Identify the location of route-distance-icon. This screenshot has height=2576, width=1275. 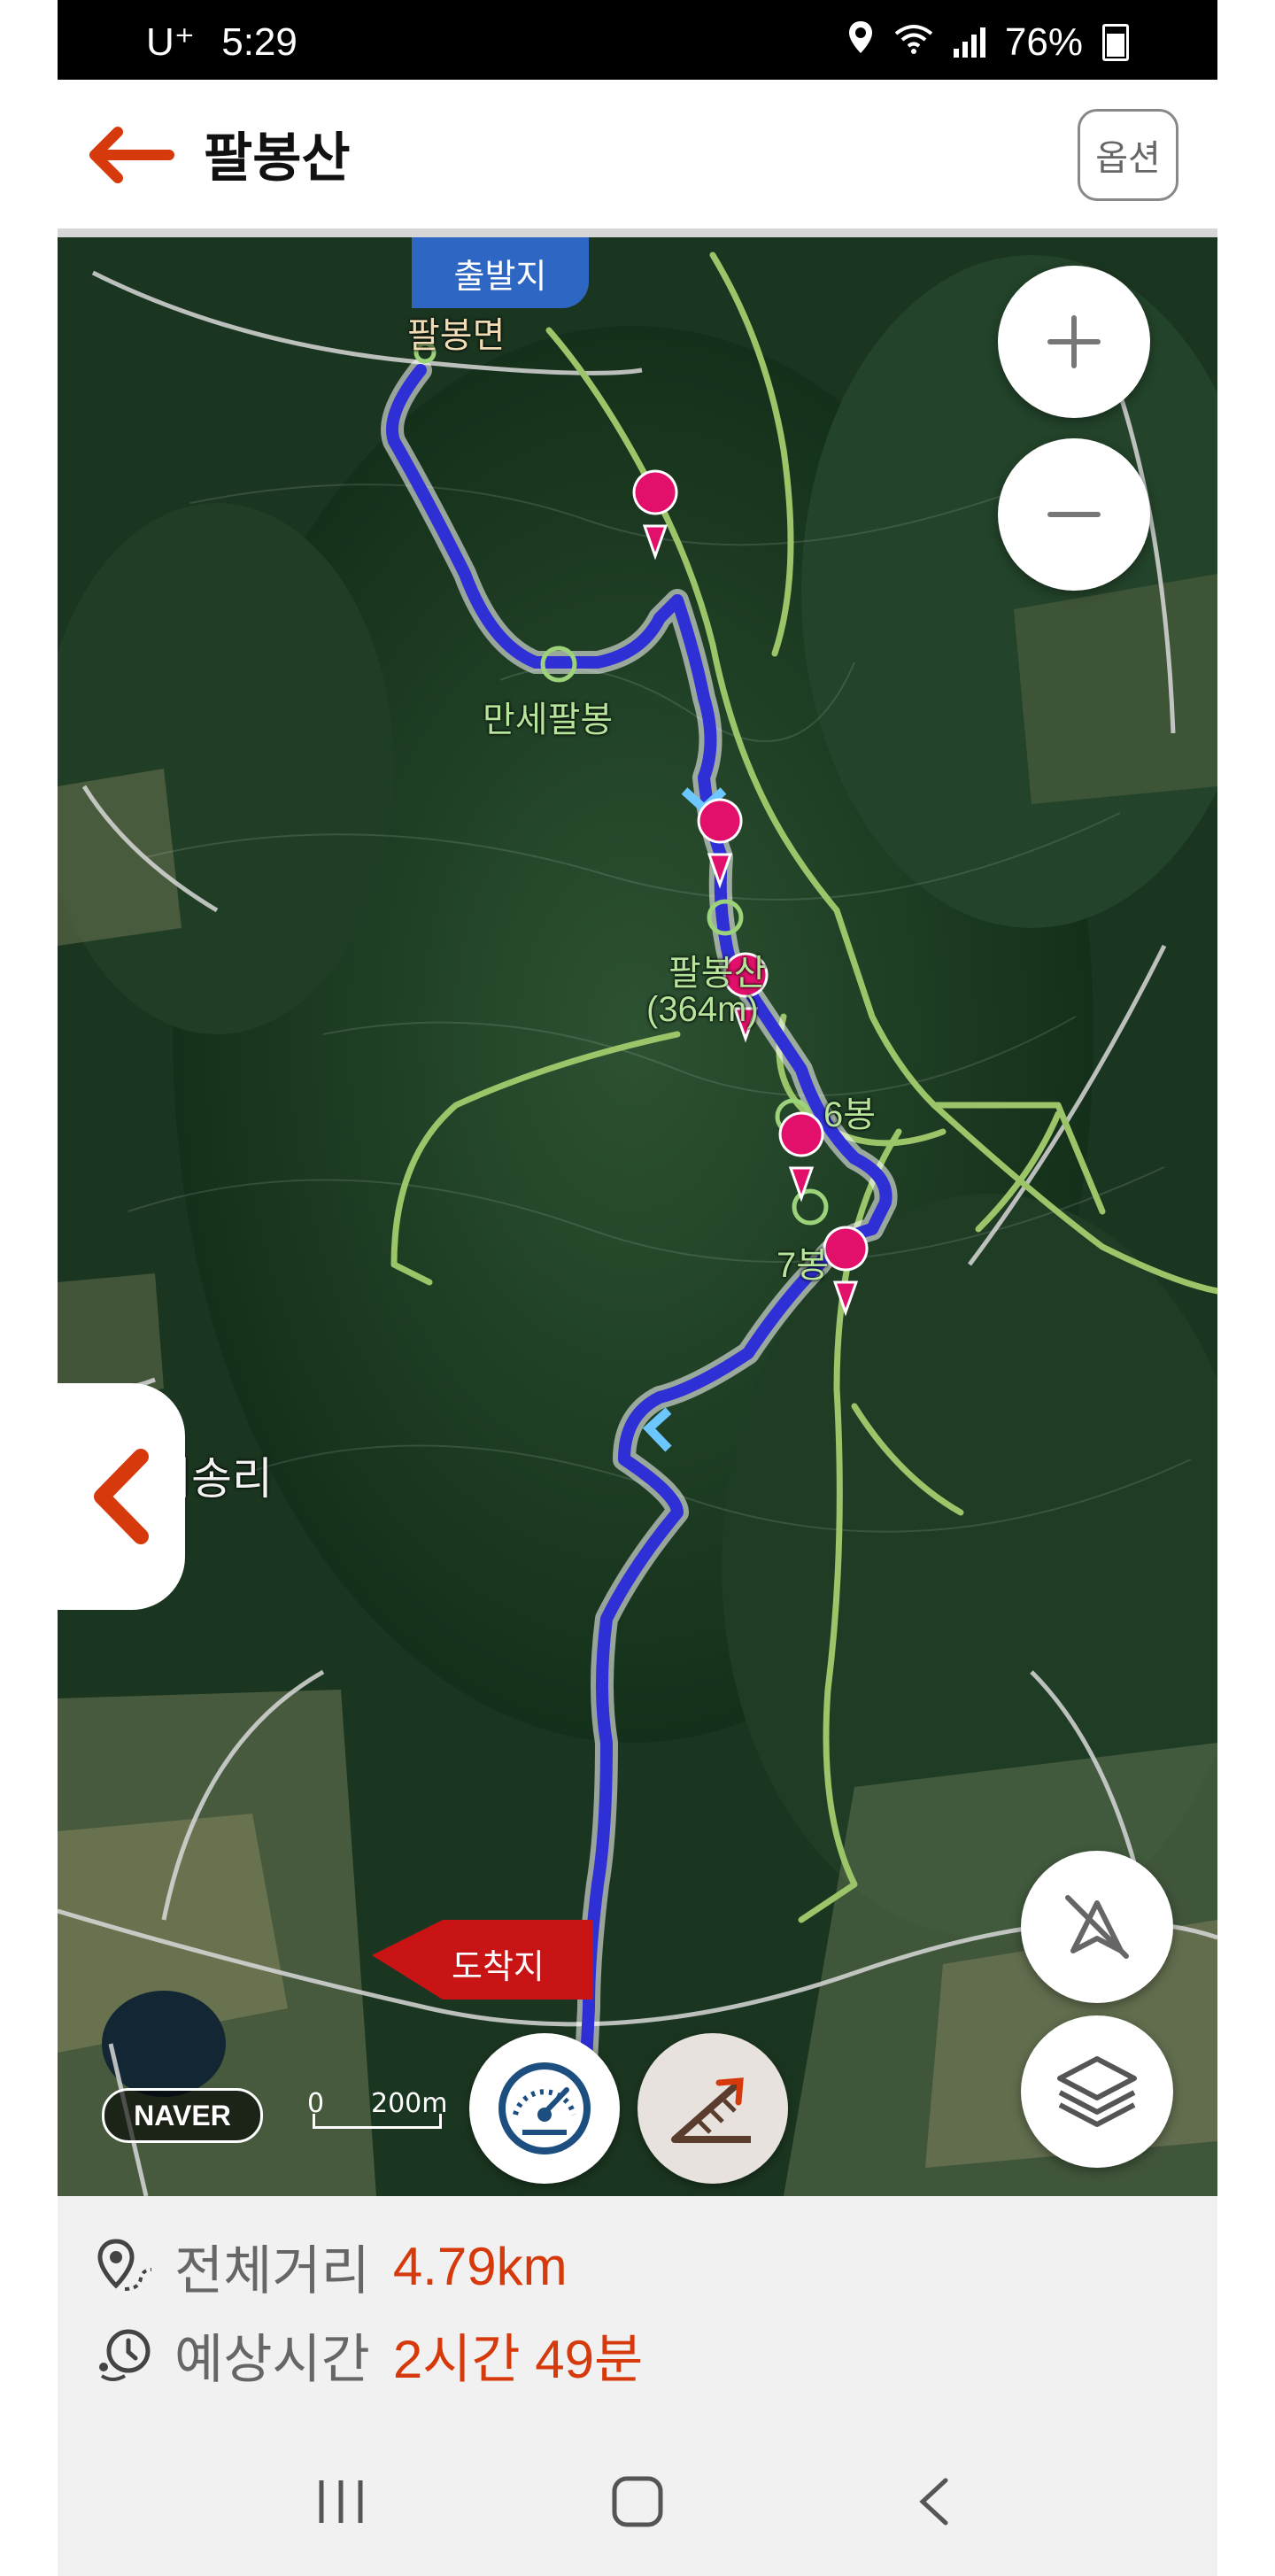
(124, 2264).